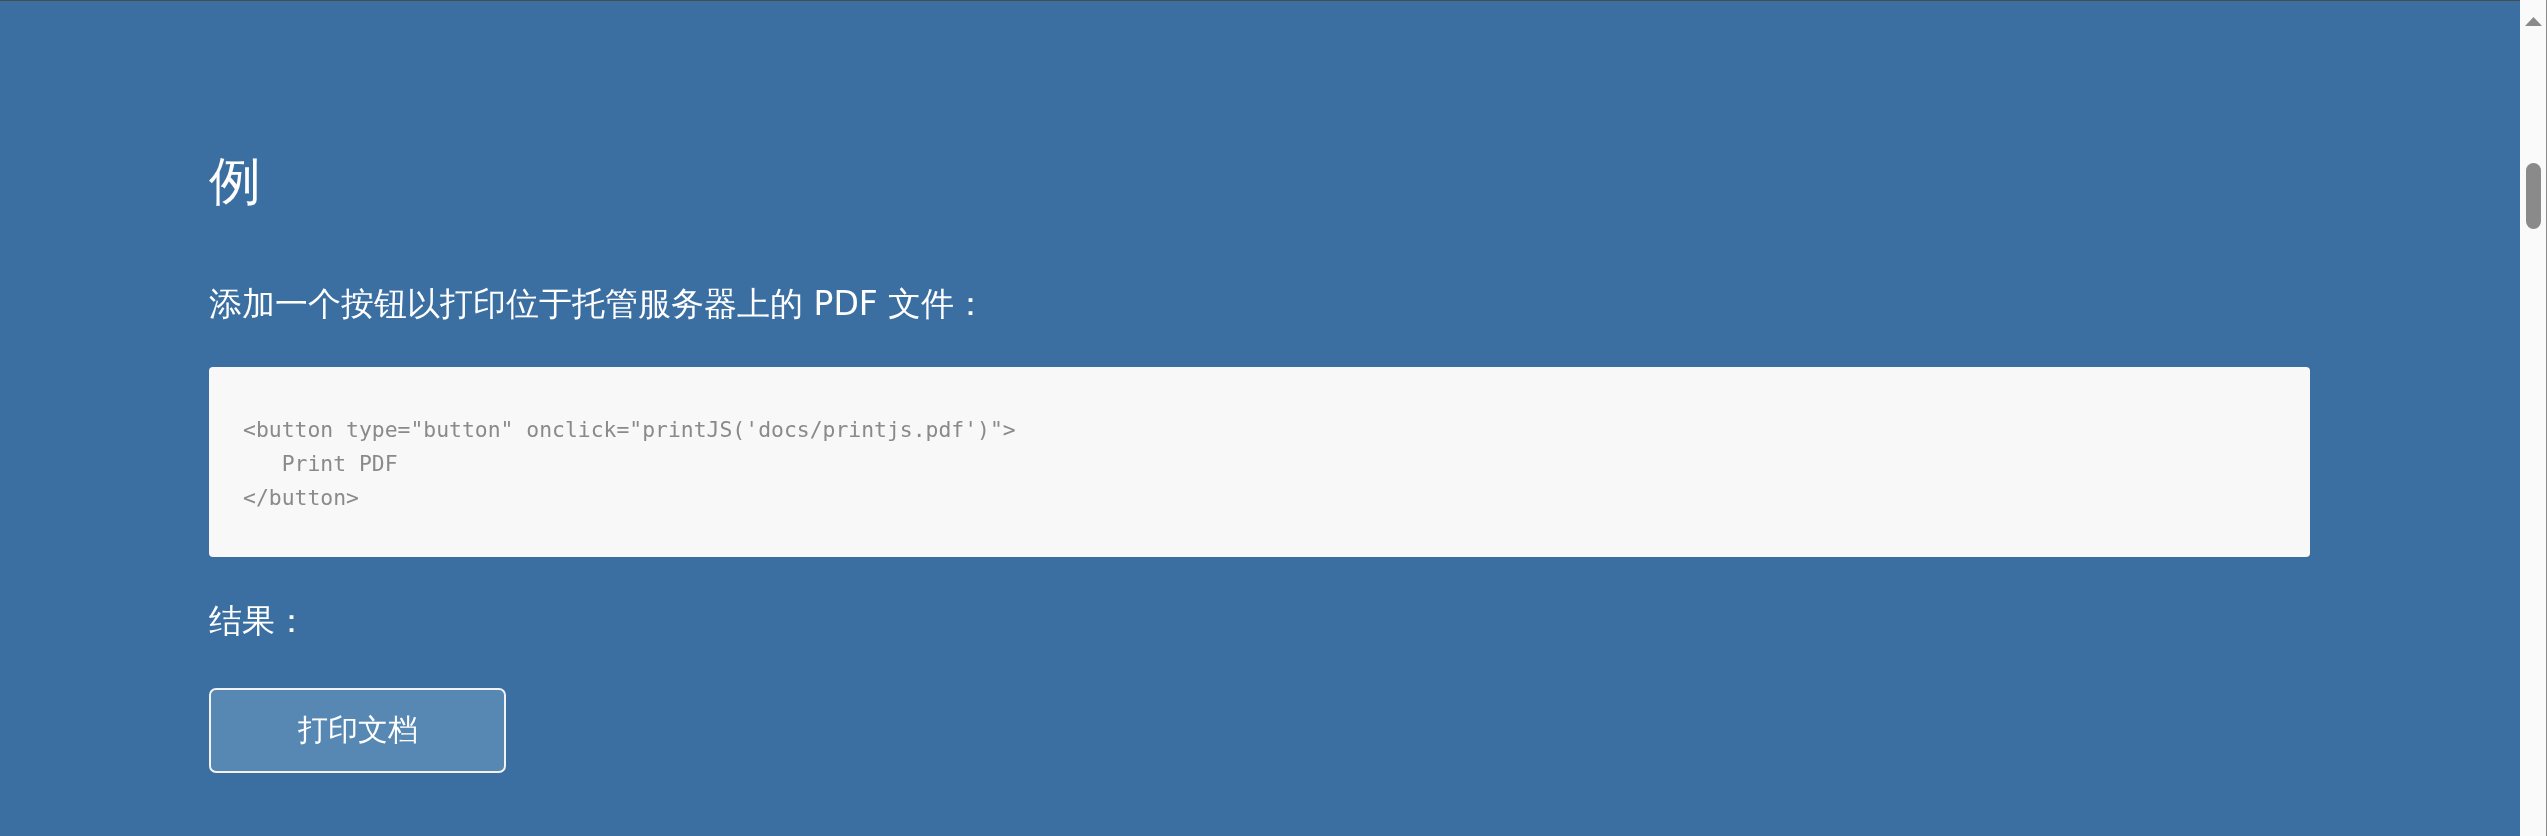 This screenshot has width=2547, height=836. Describe the element at coordinates (357, 730) in the screenshot. I see `print-document-button: 打印文档` at that location.